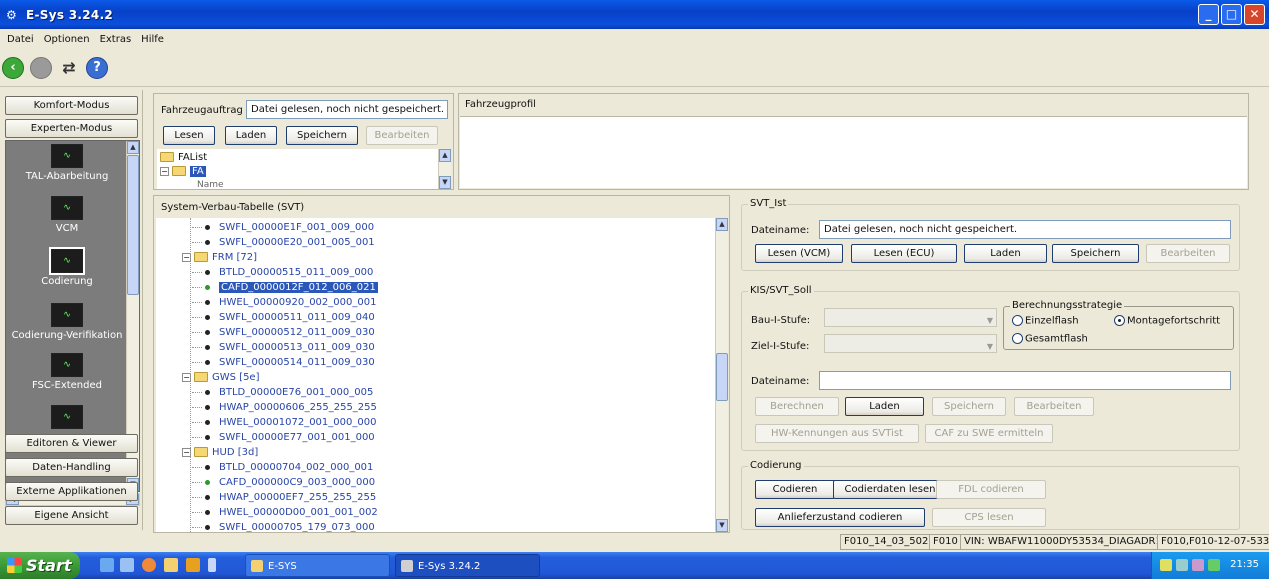 The image size is (1269, 579). What do you see at coordinates (67, 372) in the screenshot?
I see `func-fsc-extended: ∿ FSC-Extended` at bounding box center [67, 372].